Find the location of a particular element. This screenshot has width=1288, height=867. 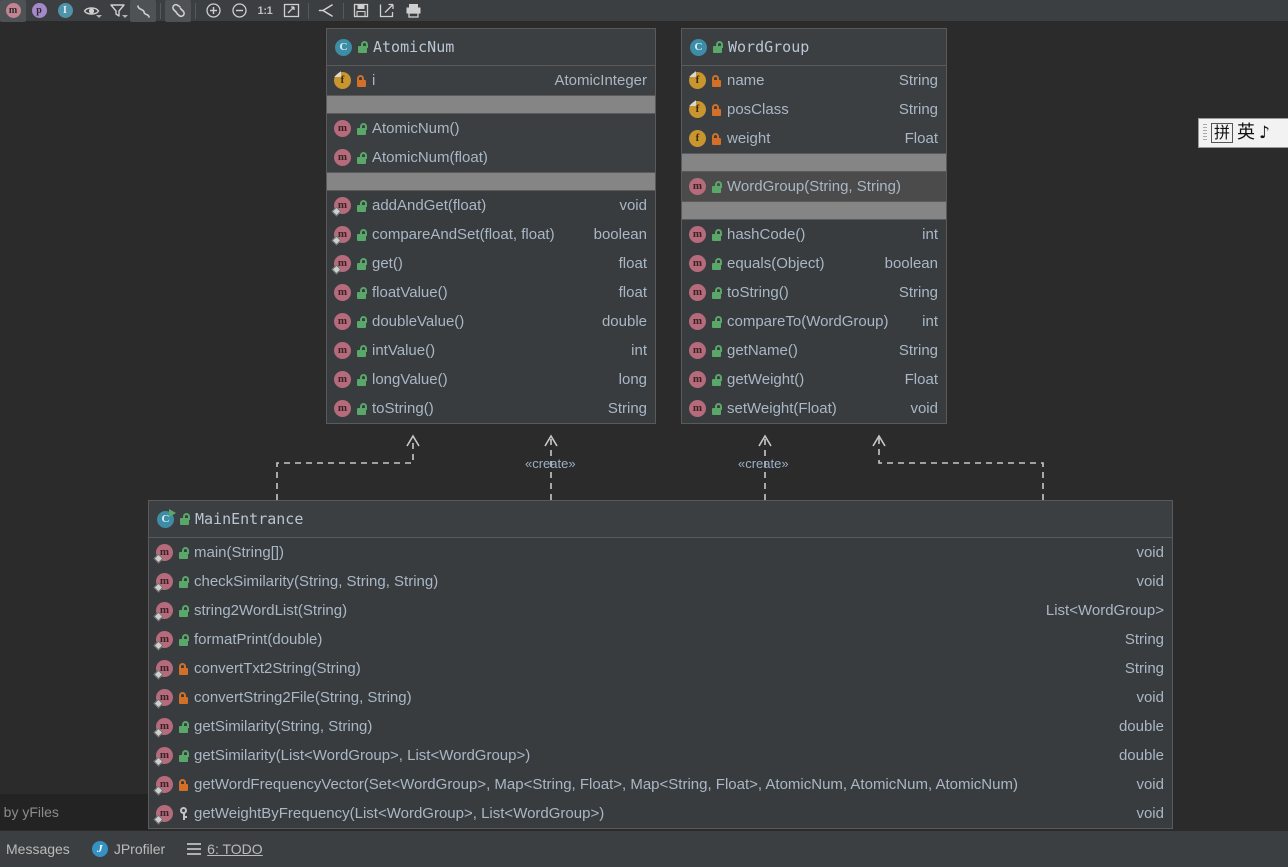

print-button is located at coordinates (413, 11).